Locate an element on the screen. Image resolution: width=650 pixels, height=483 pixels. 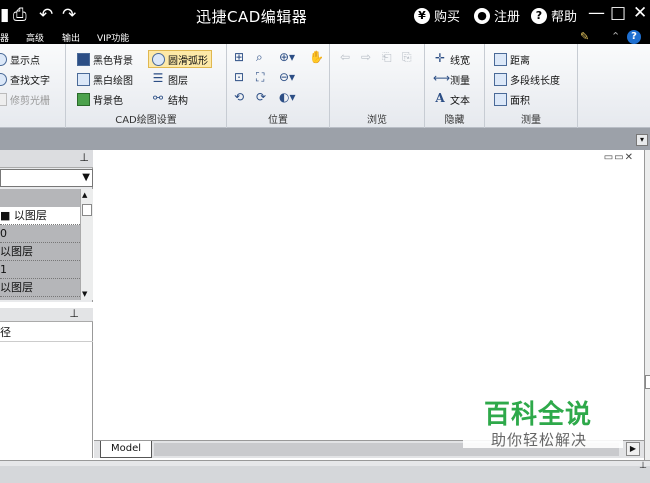
trim-raster-icon is located at coordinates (3, 99).